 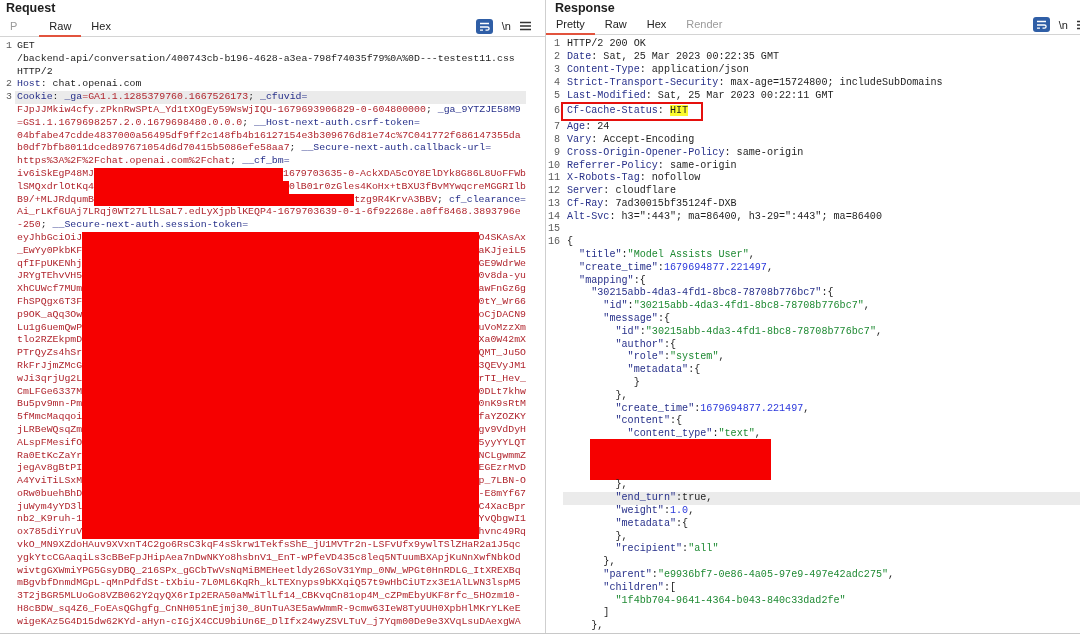 What do you see at coordinates (502, 302) in the screenshot?
I see `code-line: 0tY_Wr66` at bounding box center [502, 302].